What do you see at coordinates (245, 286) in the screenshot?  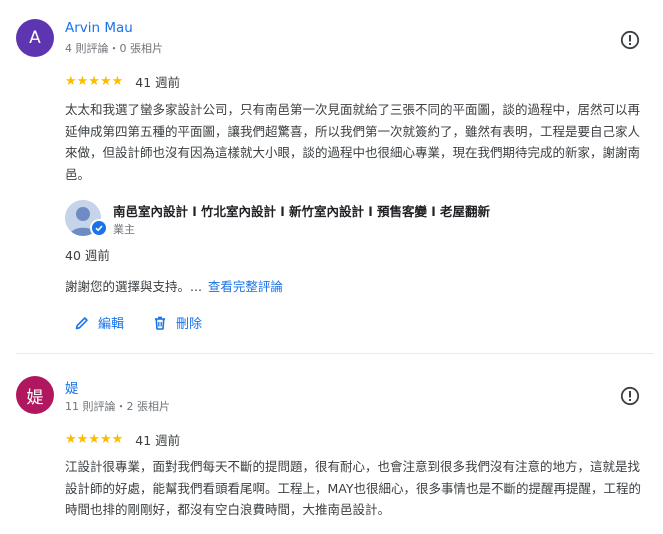 I see `view-full-review-link: 查看完整評論` at bounding box center [245, 286].